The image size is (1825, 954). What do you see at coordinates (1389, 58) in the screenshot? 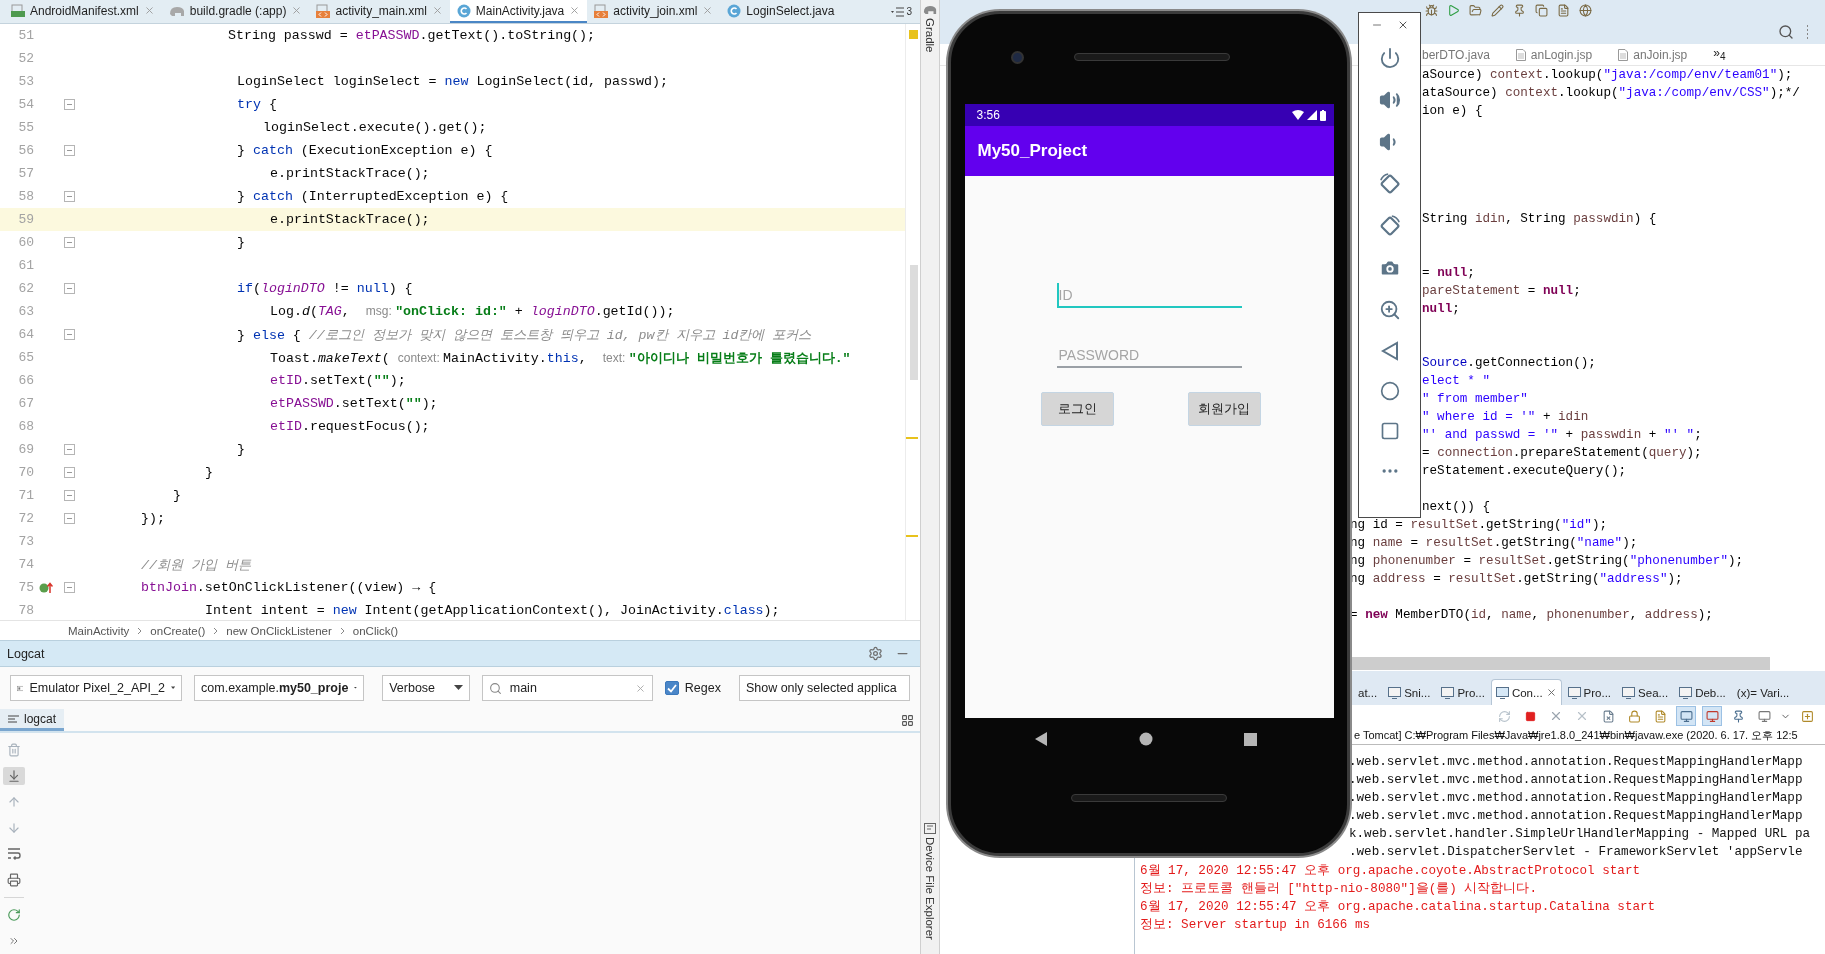
I see `power-icon` at bounding box center [1389, 58].